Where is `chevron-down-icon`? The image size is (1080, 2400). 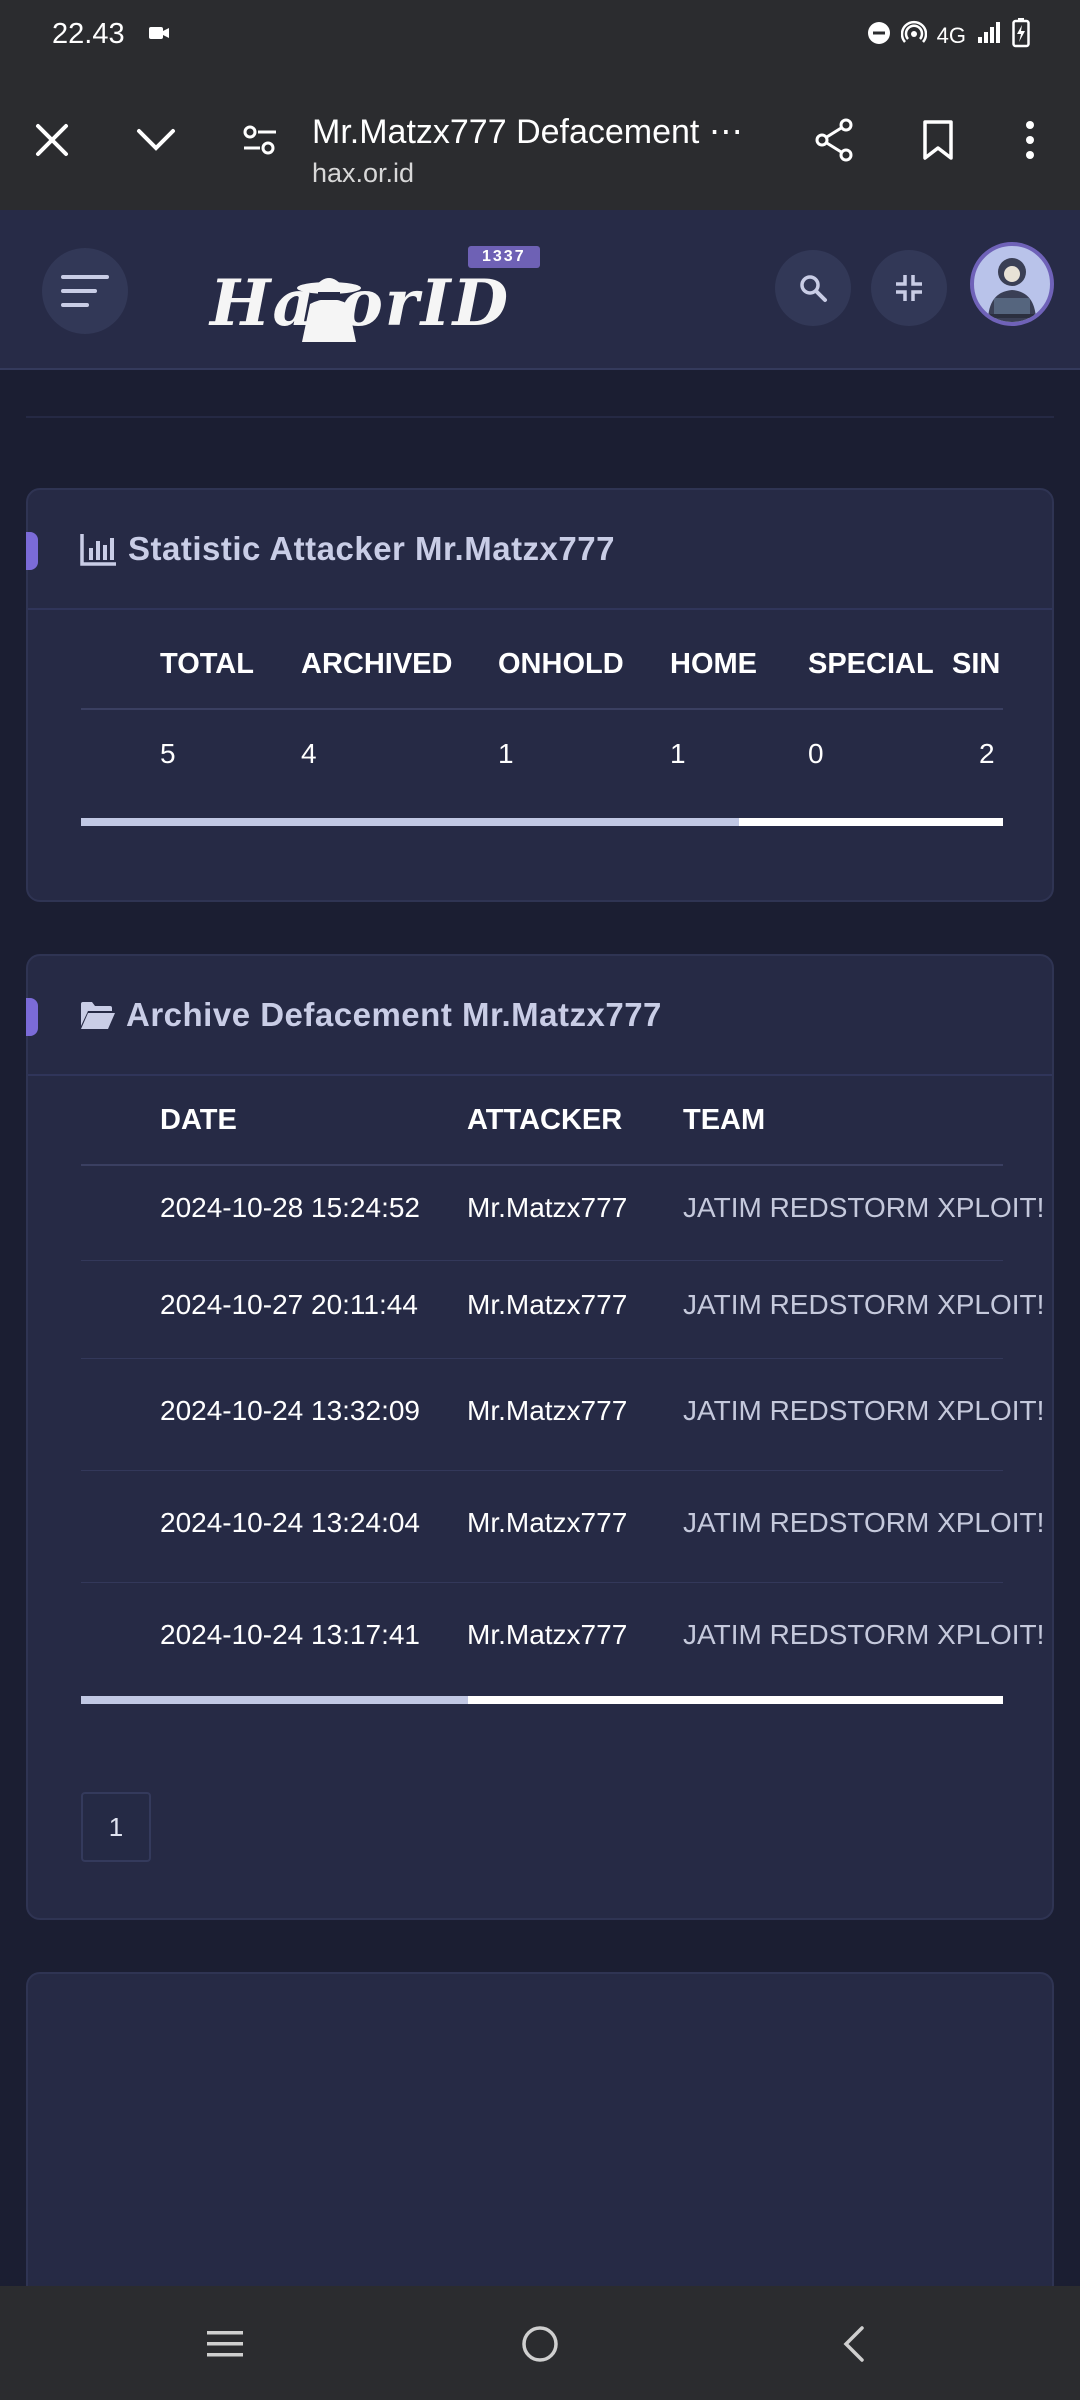
chevron-down-icon is located at coordinates (156, 140).